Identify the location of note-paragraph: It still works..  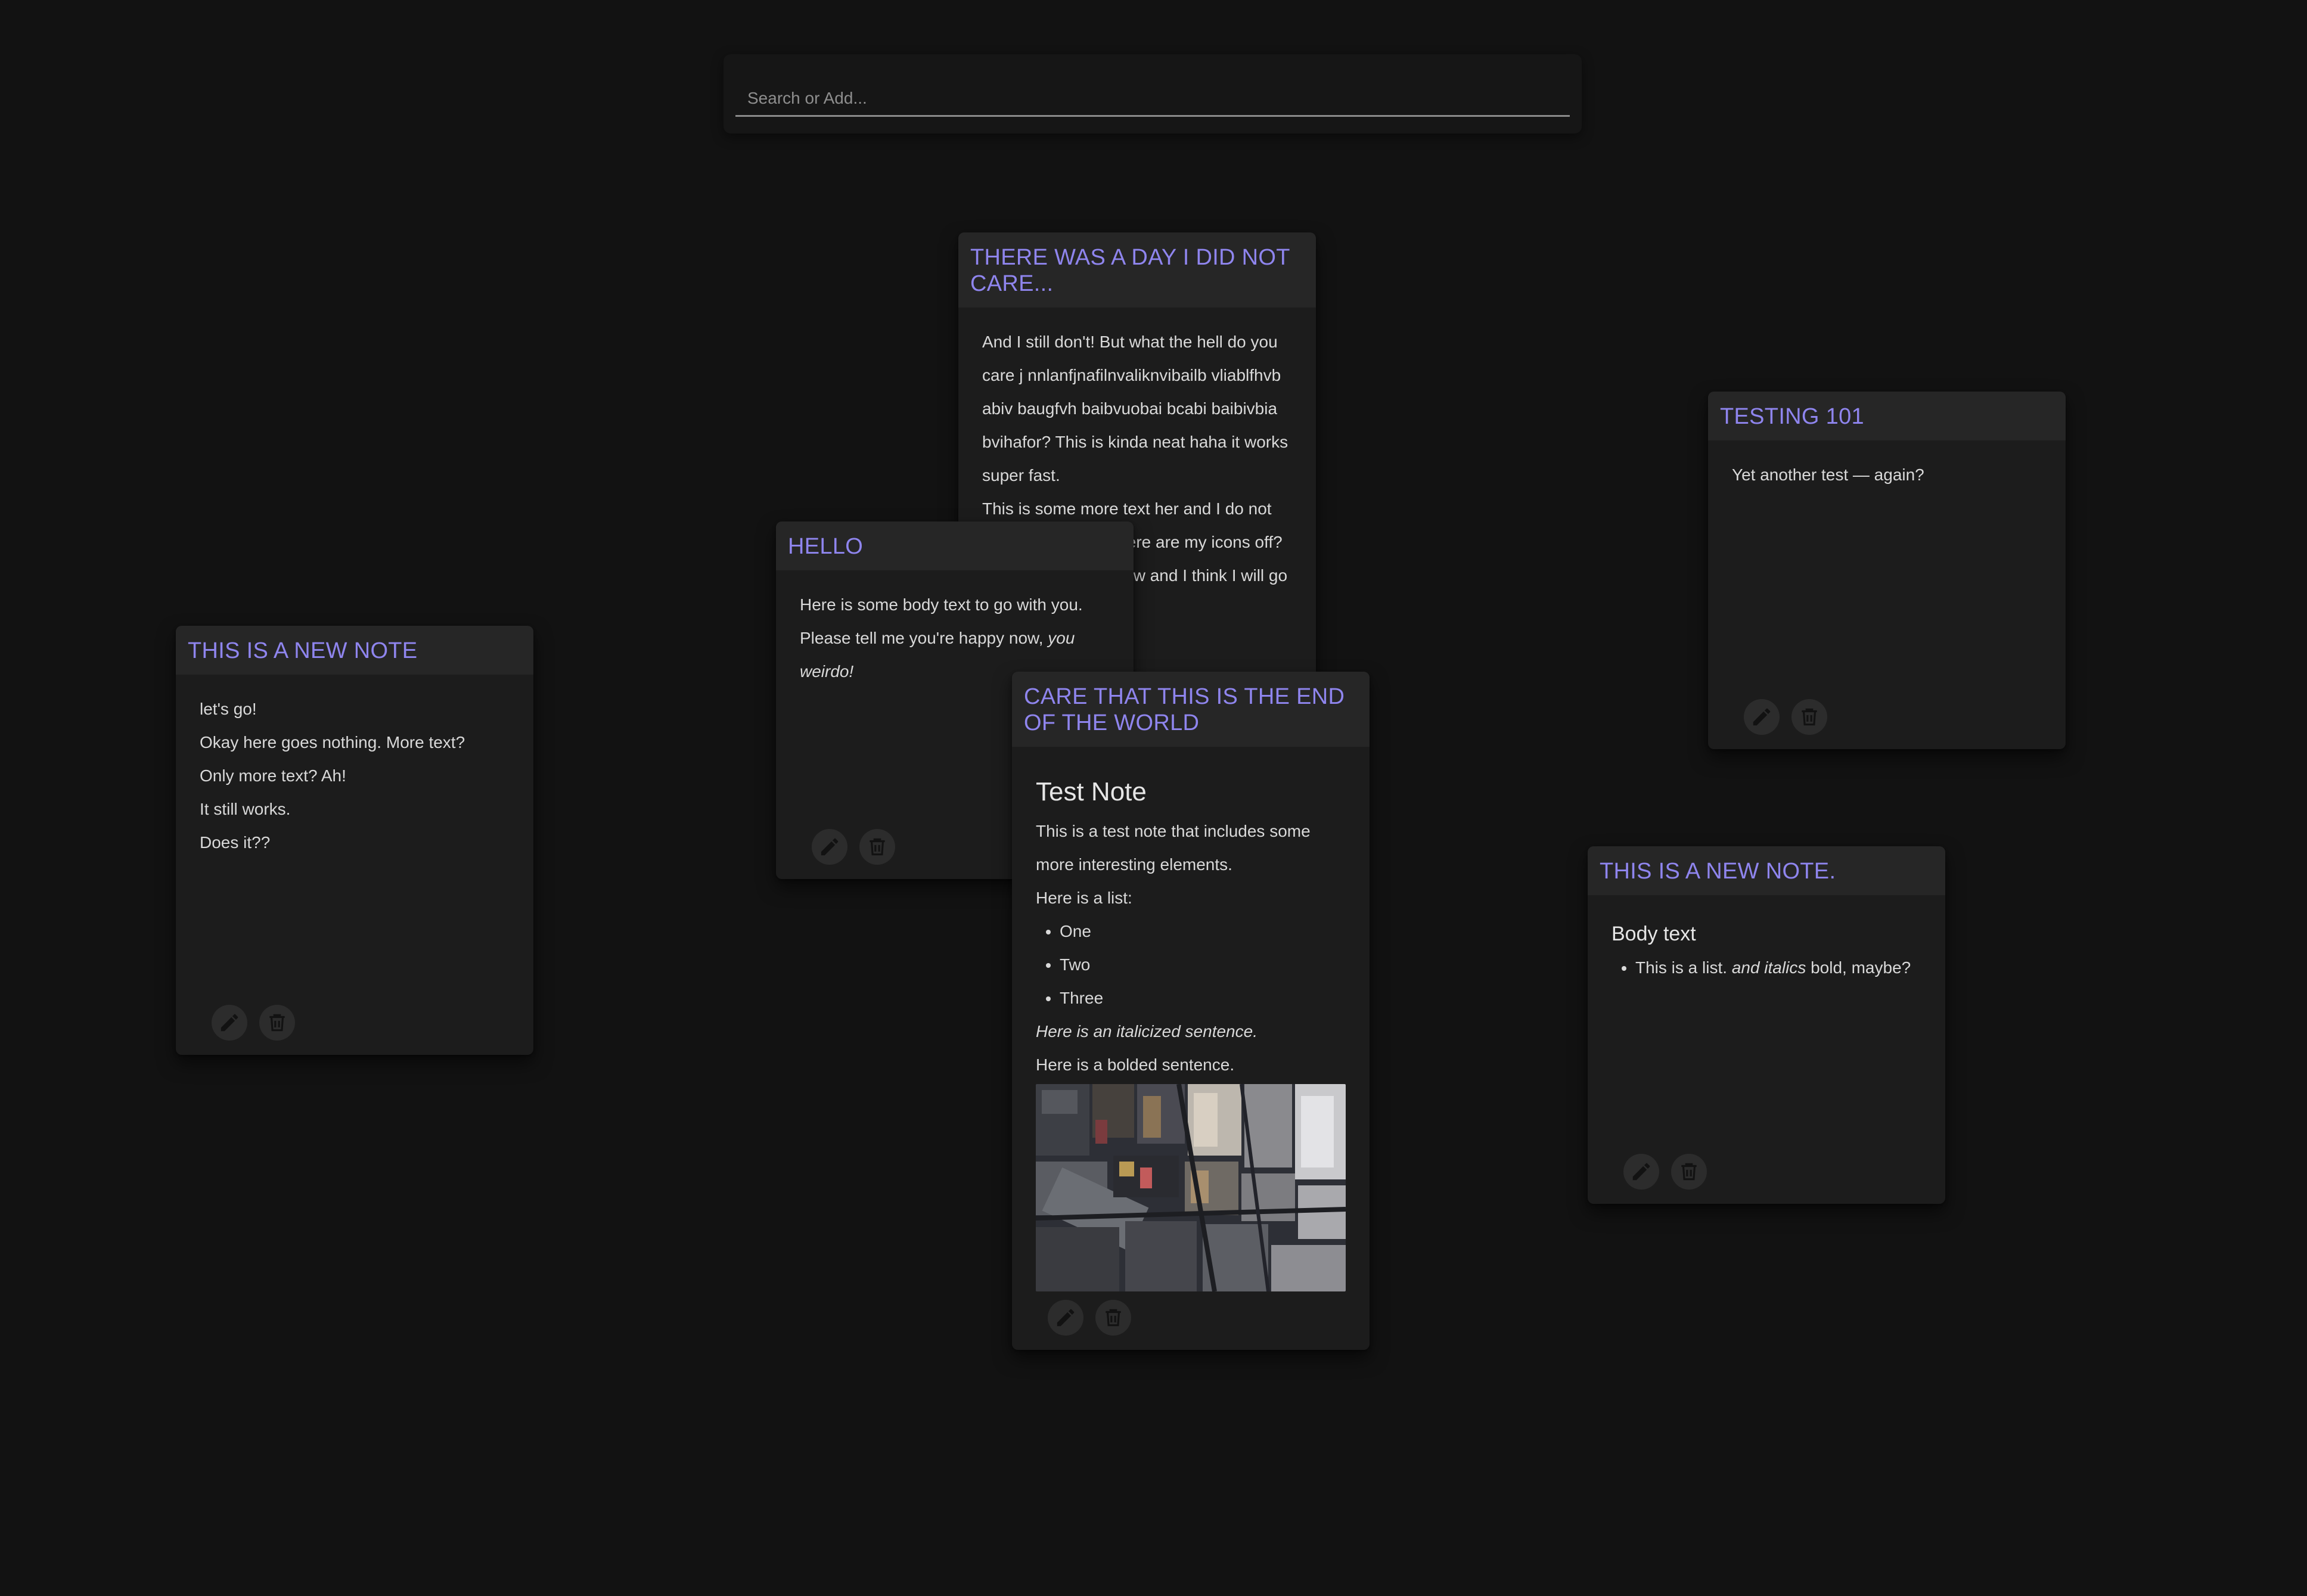
(245, 809).